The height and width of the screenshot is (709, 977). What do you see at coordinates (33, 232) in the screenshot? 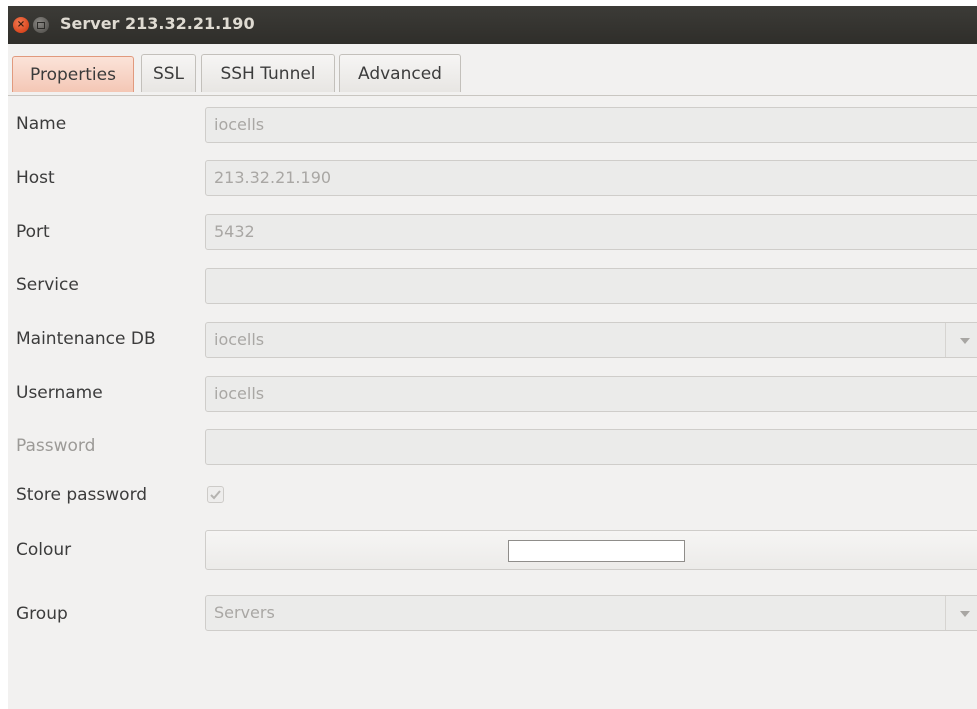
I see `port-label: Port` at bounding box center [33, 232].